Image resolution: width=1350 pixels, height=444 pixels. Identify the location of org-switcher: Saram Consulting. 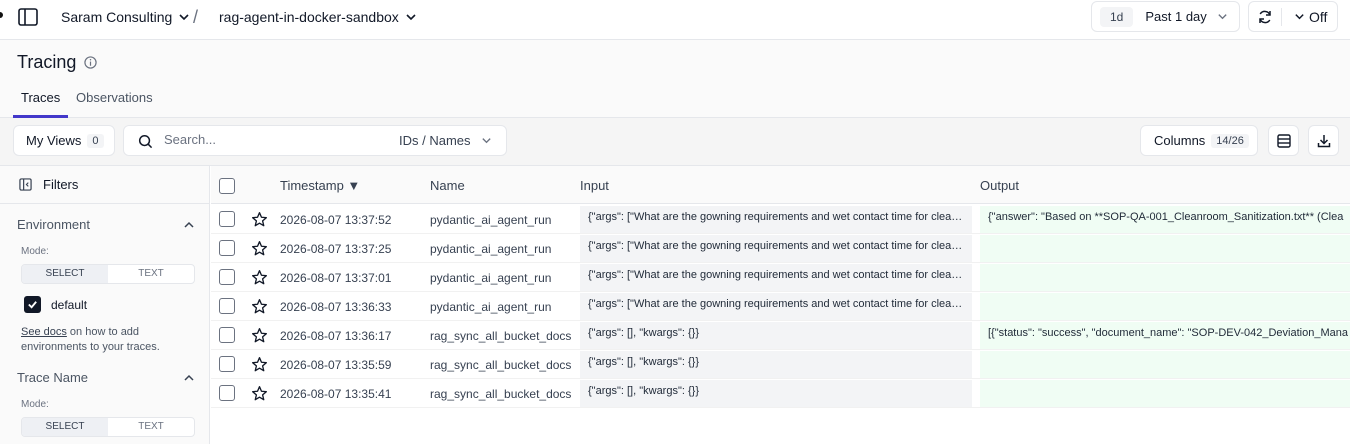
(125, 17).